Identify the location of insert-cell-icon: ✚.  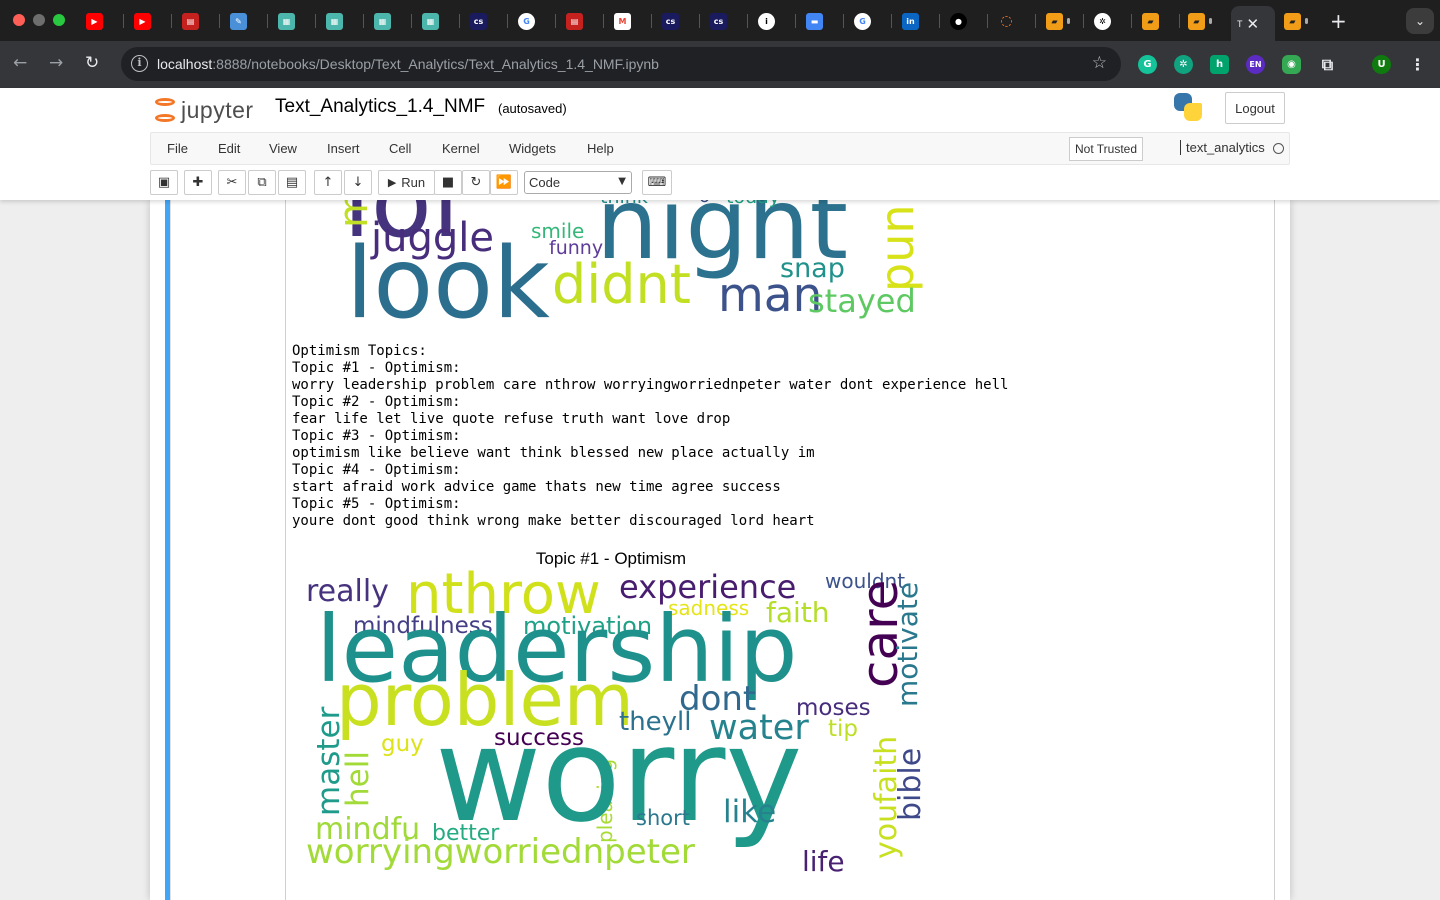
(198, 182).